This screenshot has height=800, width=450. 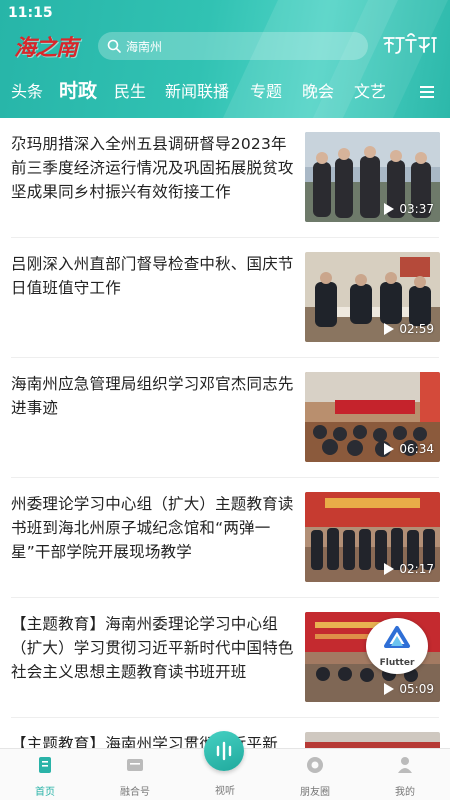 What do you see at coordinates (409, 689) in the screenshot?
I see `video-duration: 05:09` at bounding box center [409, 689].